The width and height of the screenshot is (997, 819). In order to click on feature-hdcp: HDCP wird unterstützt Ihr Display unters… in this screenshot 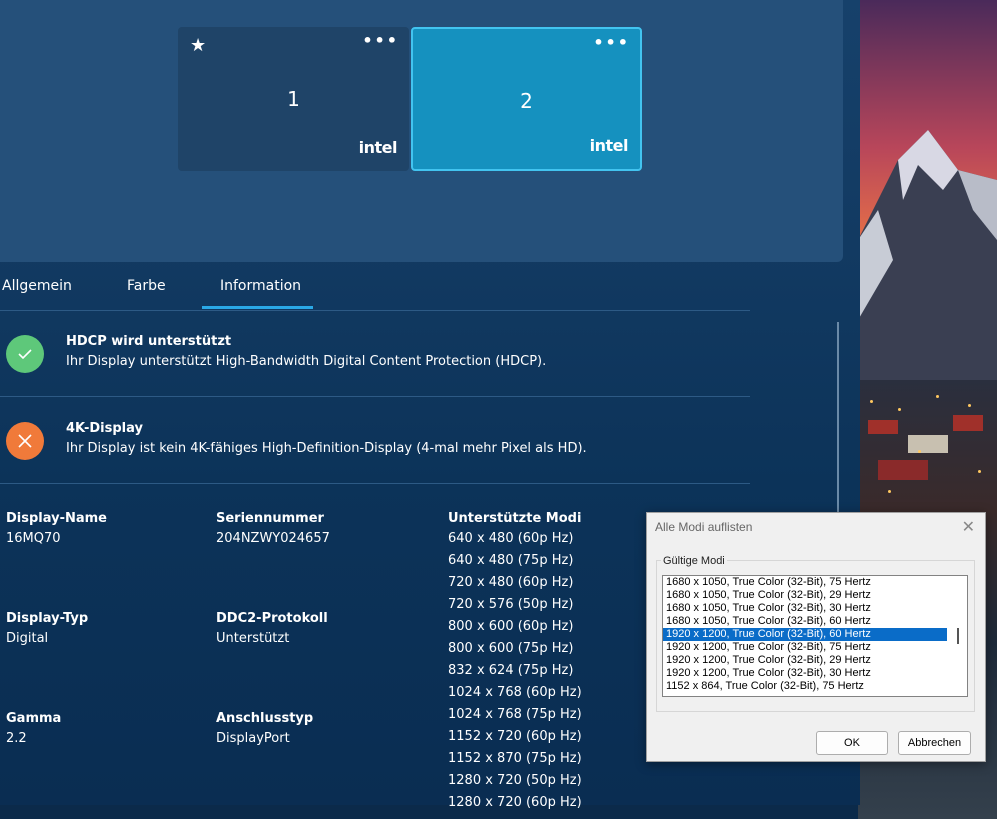, I will do `click(375, 353)`.